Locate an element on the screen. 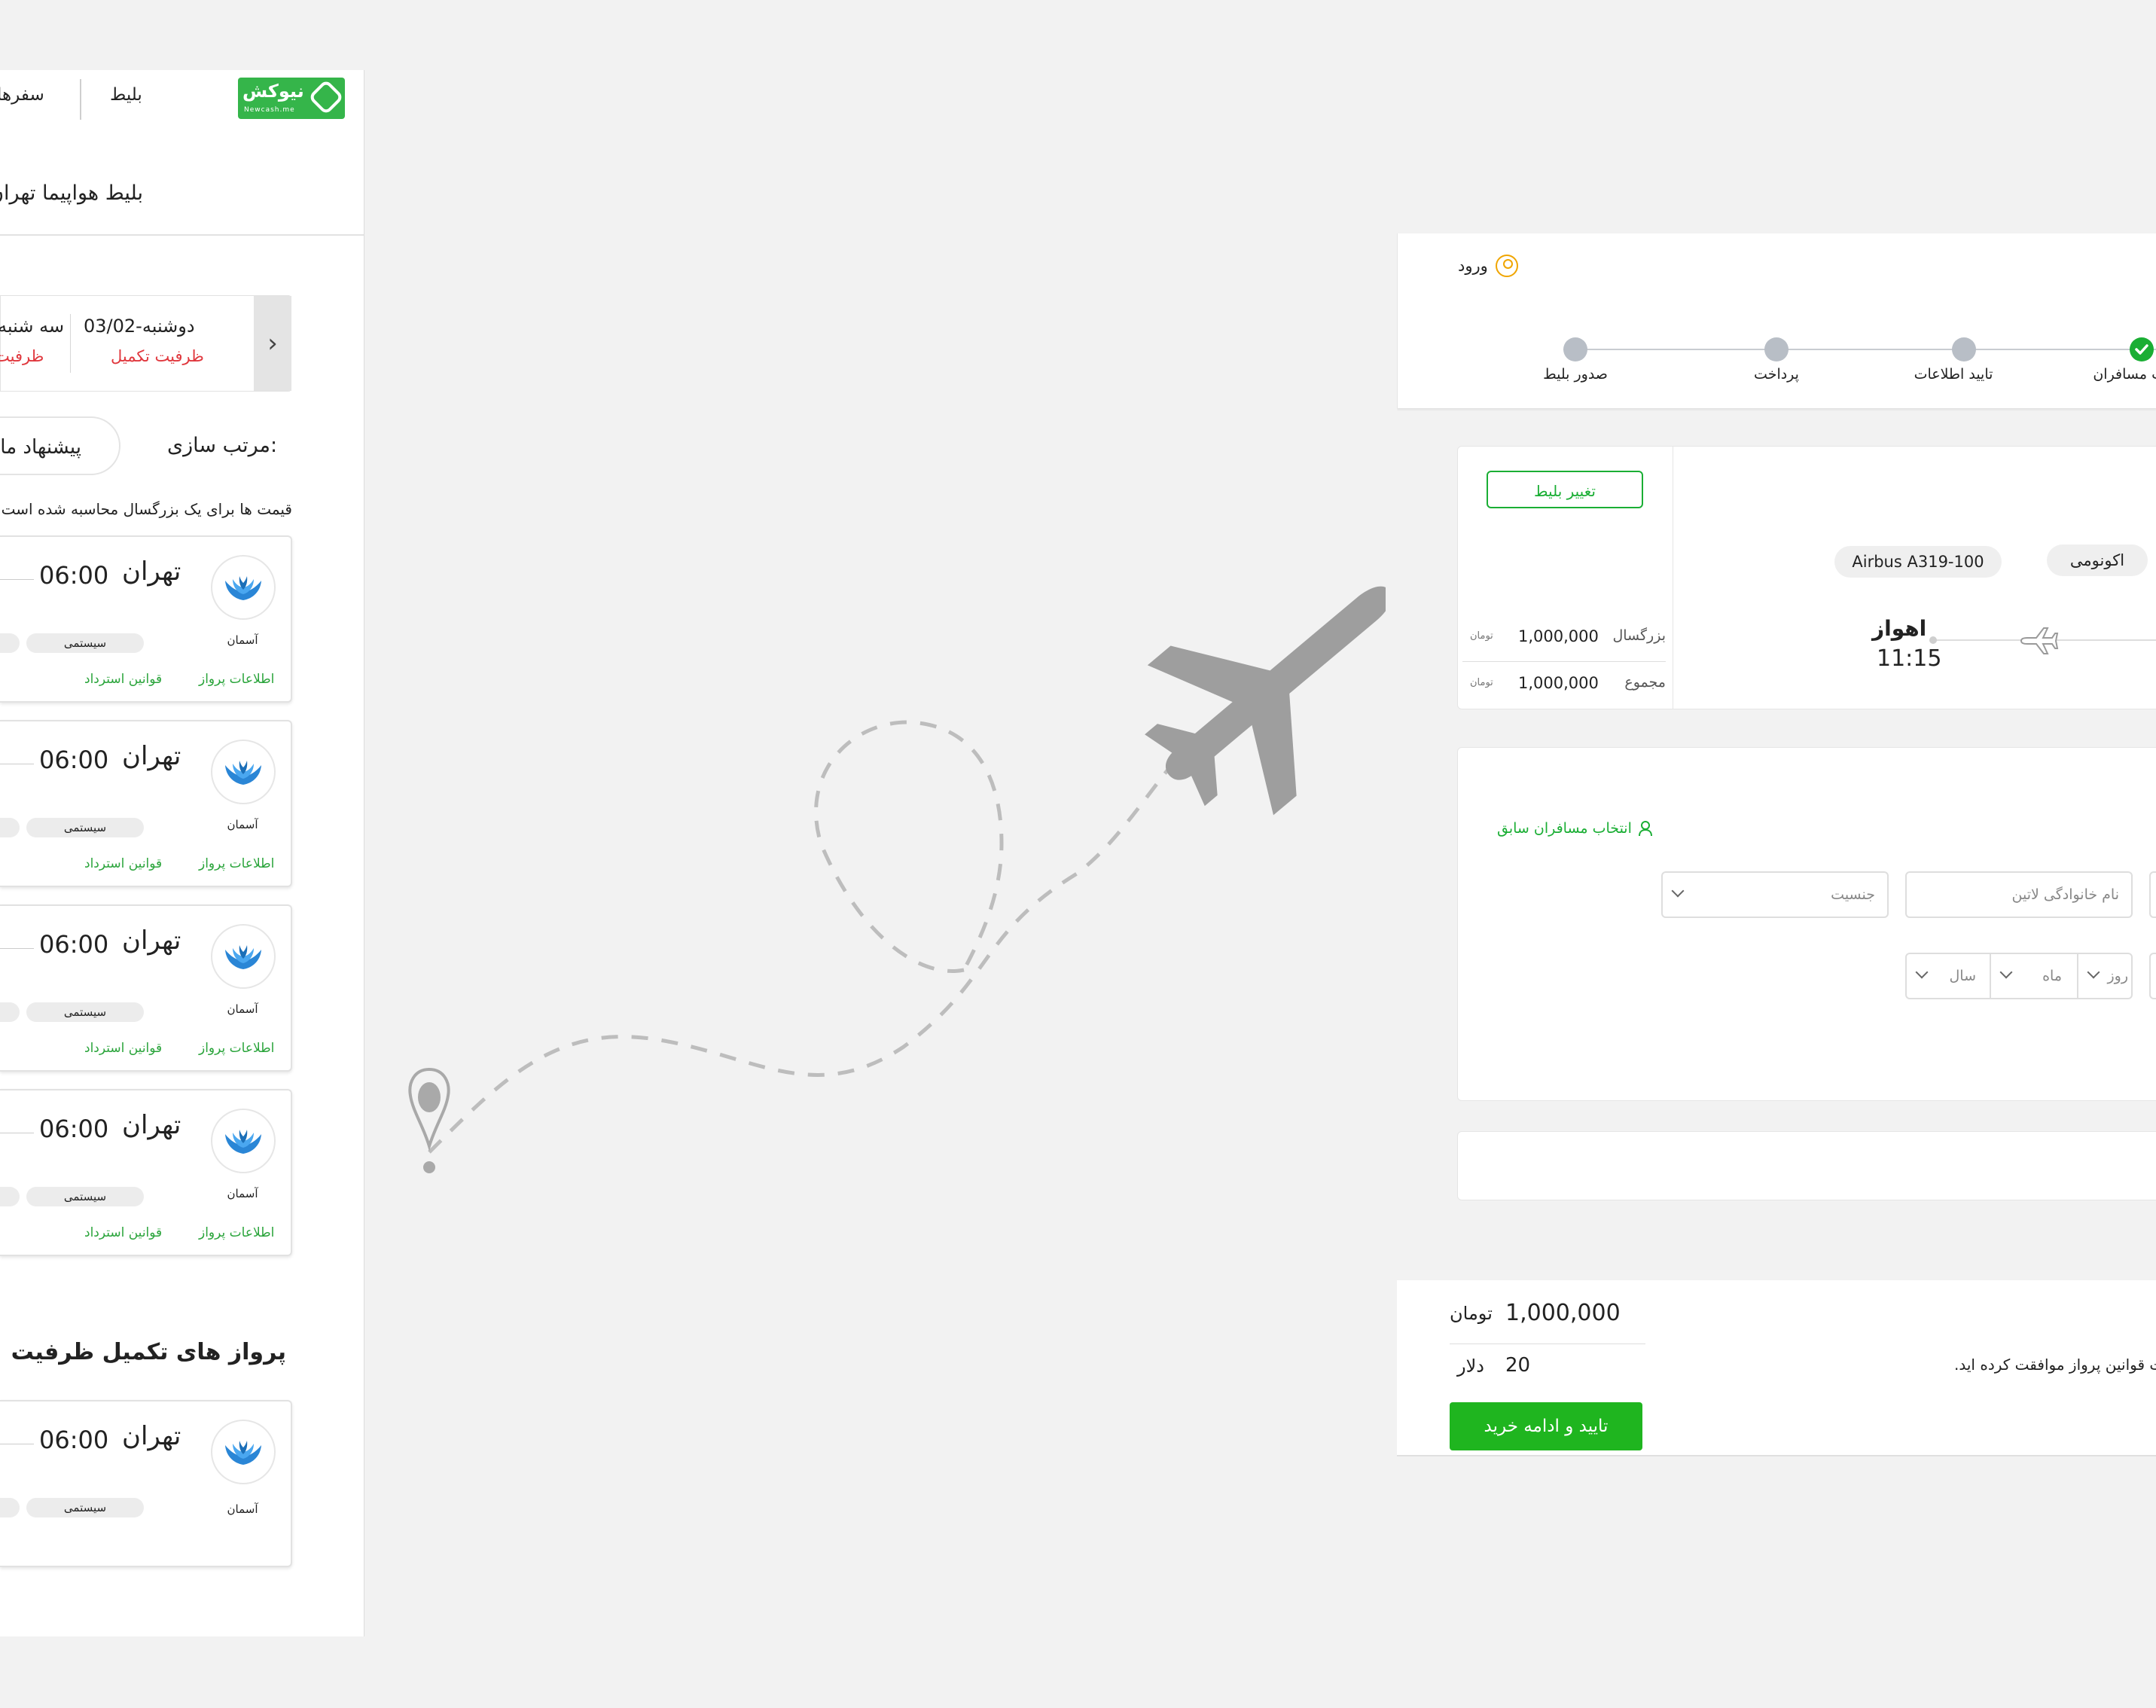 The height and width of the screenshot is (1708, 2156). total-price: 1,000,000 is located at coordinates (1558, 683).